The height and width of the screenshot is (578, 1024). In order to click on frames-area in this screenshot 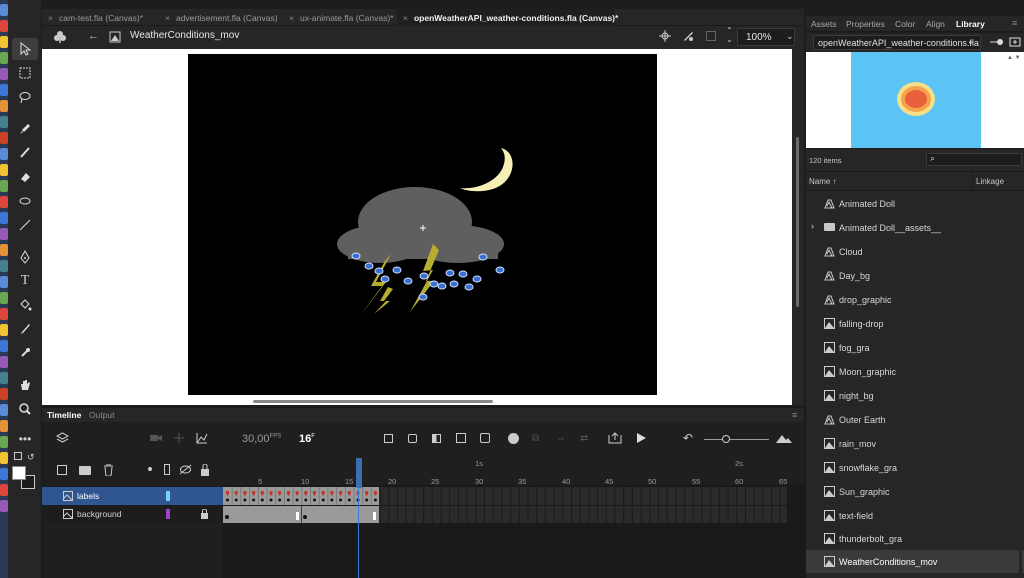, I will do `click(513, 531)`.